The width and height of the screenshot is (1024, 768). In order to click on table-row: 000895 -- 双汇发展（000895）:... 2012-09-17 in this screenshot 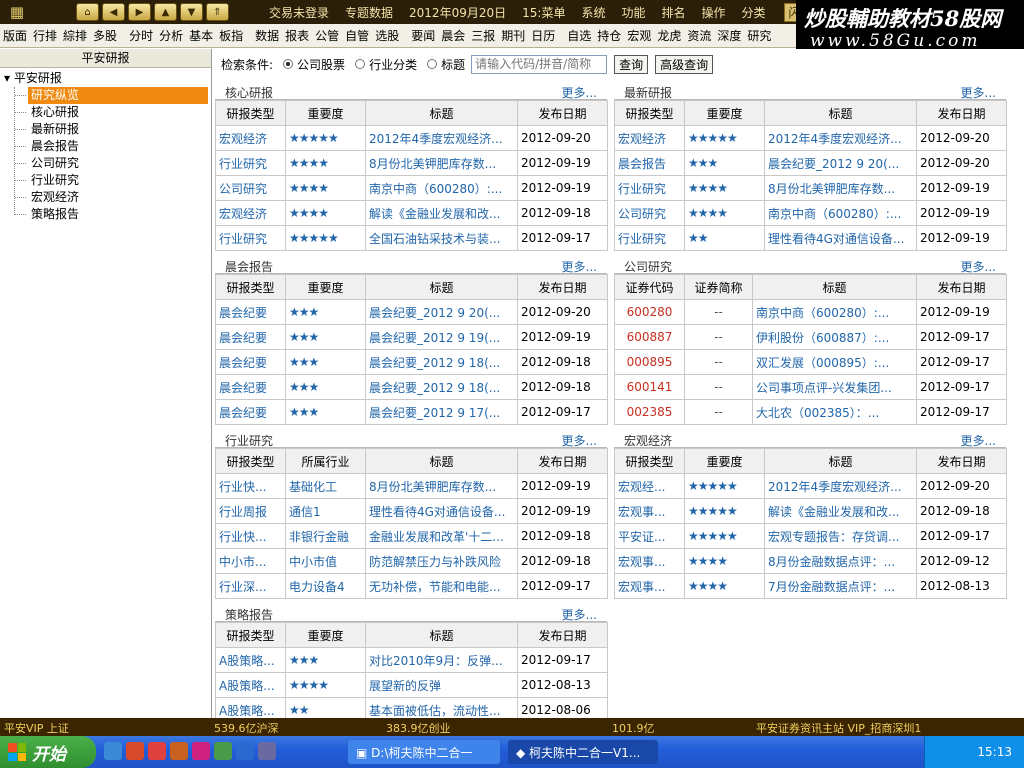, I will do `click(810, 362)`.